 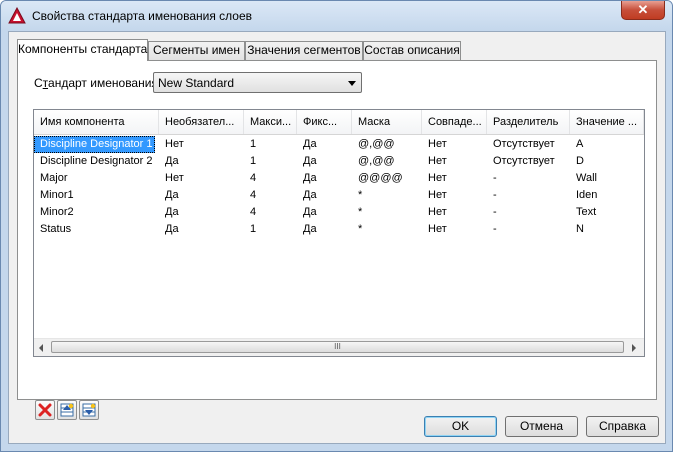 I want to click on move-up-icon, so click(x=67, y=410).